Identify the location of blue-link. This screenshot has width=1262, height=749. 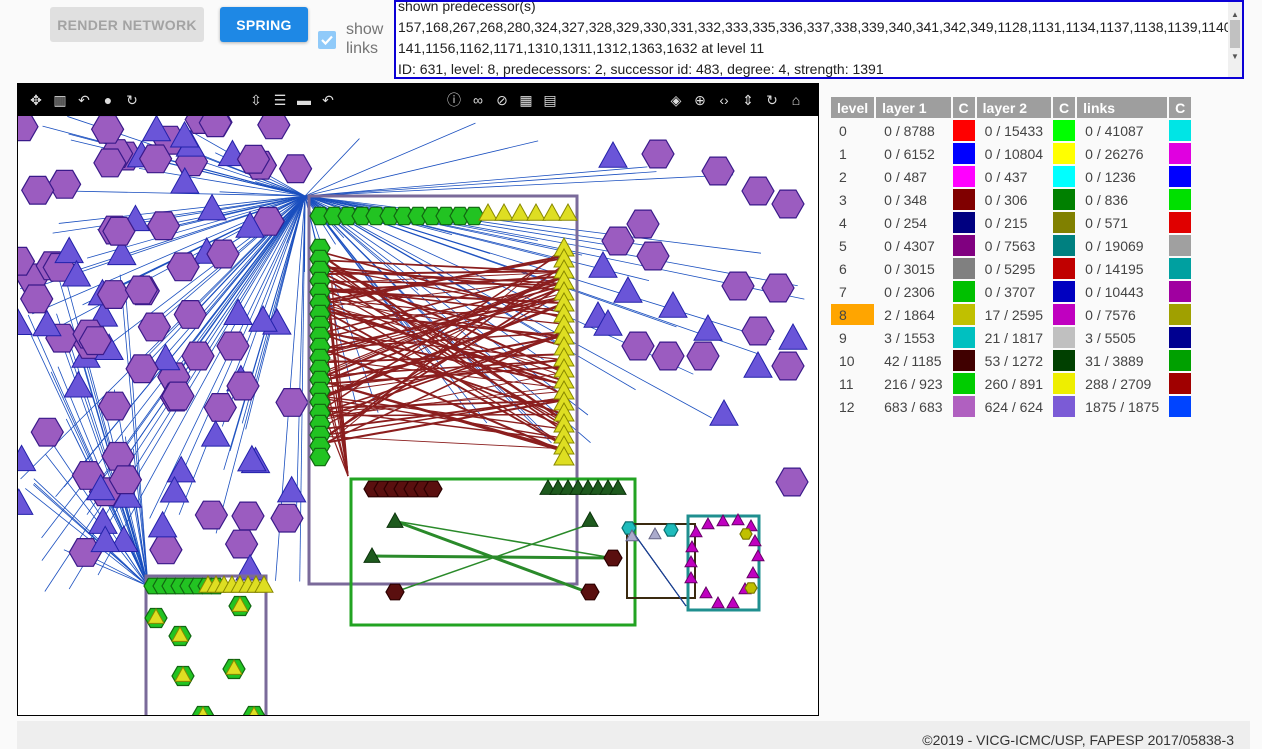
(390, 159).